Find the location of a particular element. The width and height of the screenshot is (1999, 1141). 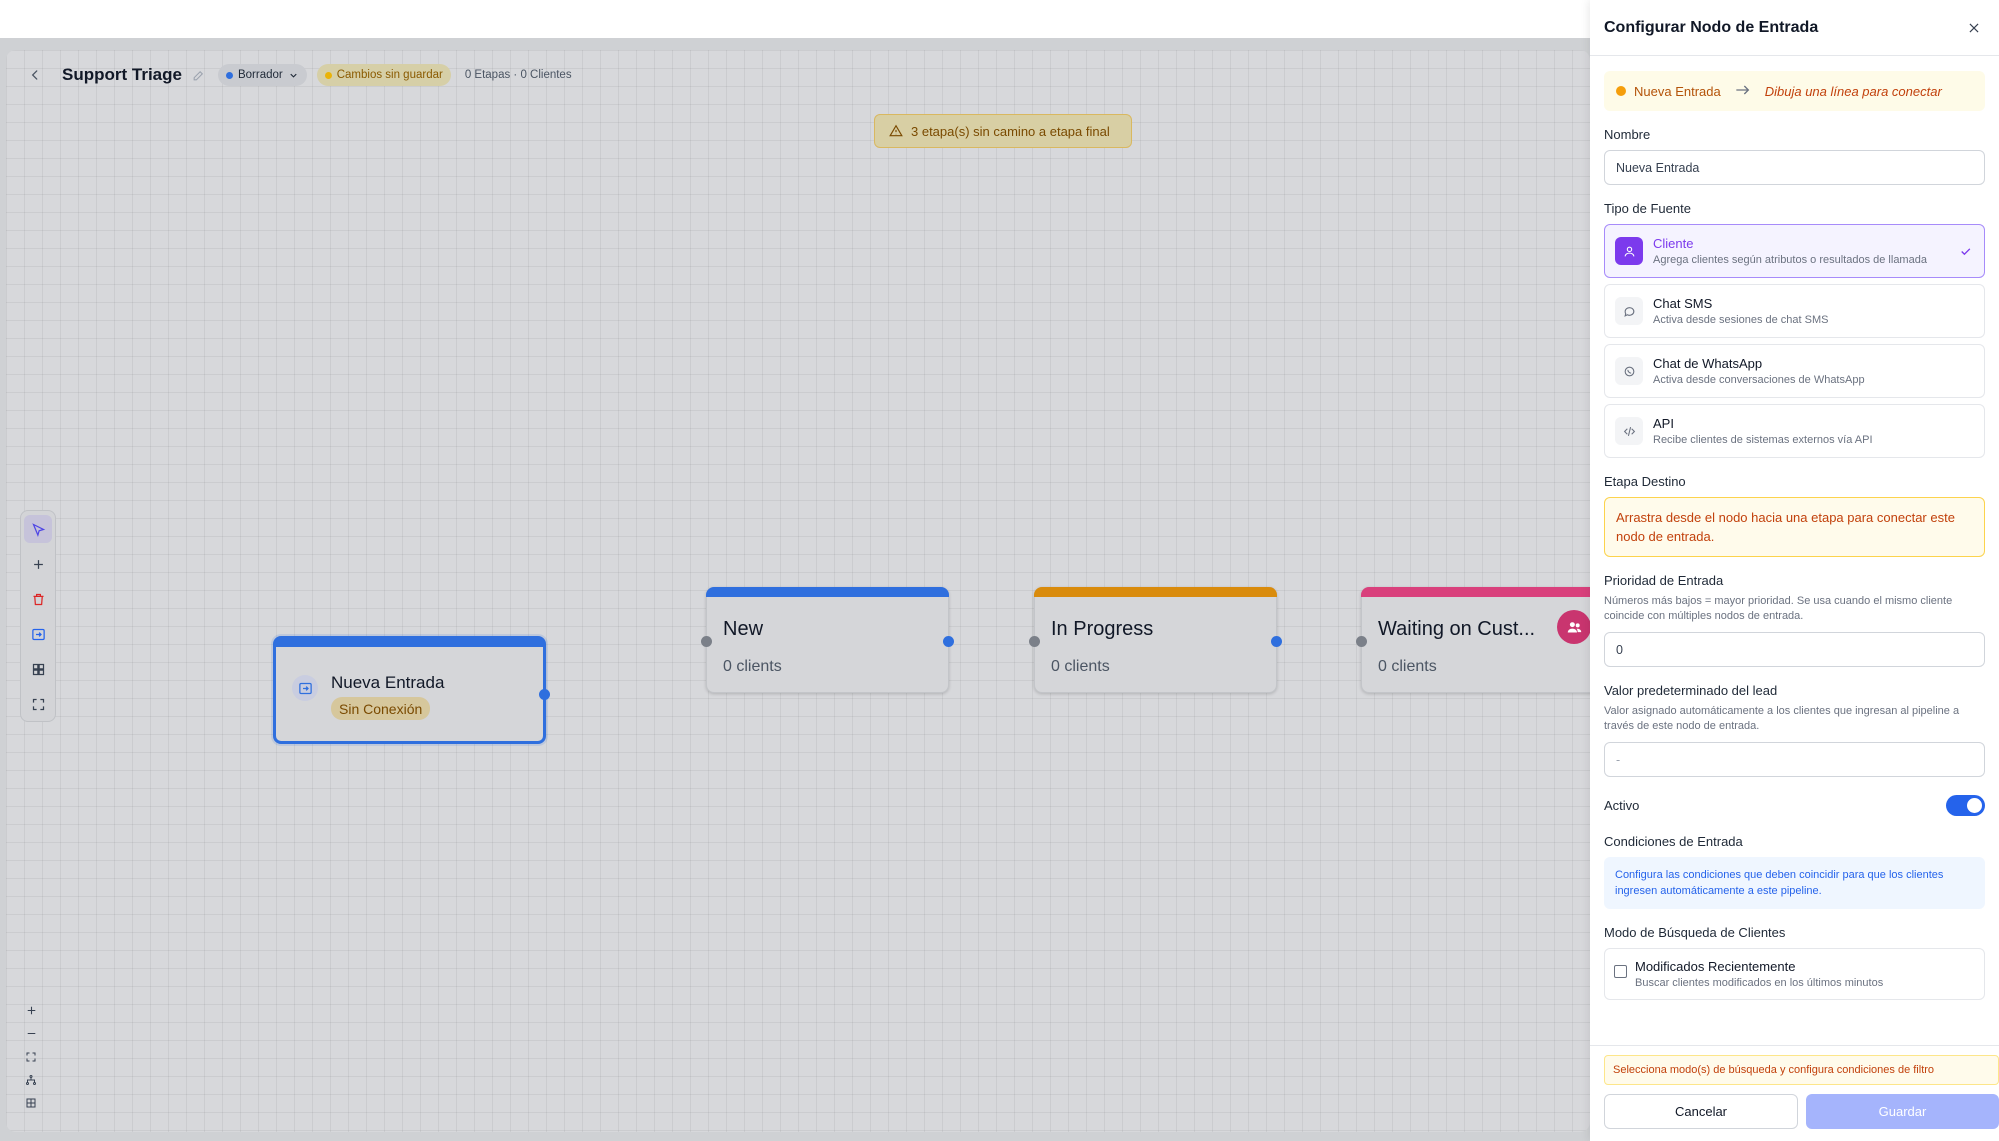

fit-view-button is located at coordinates (31, 1056).